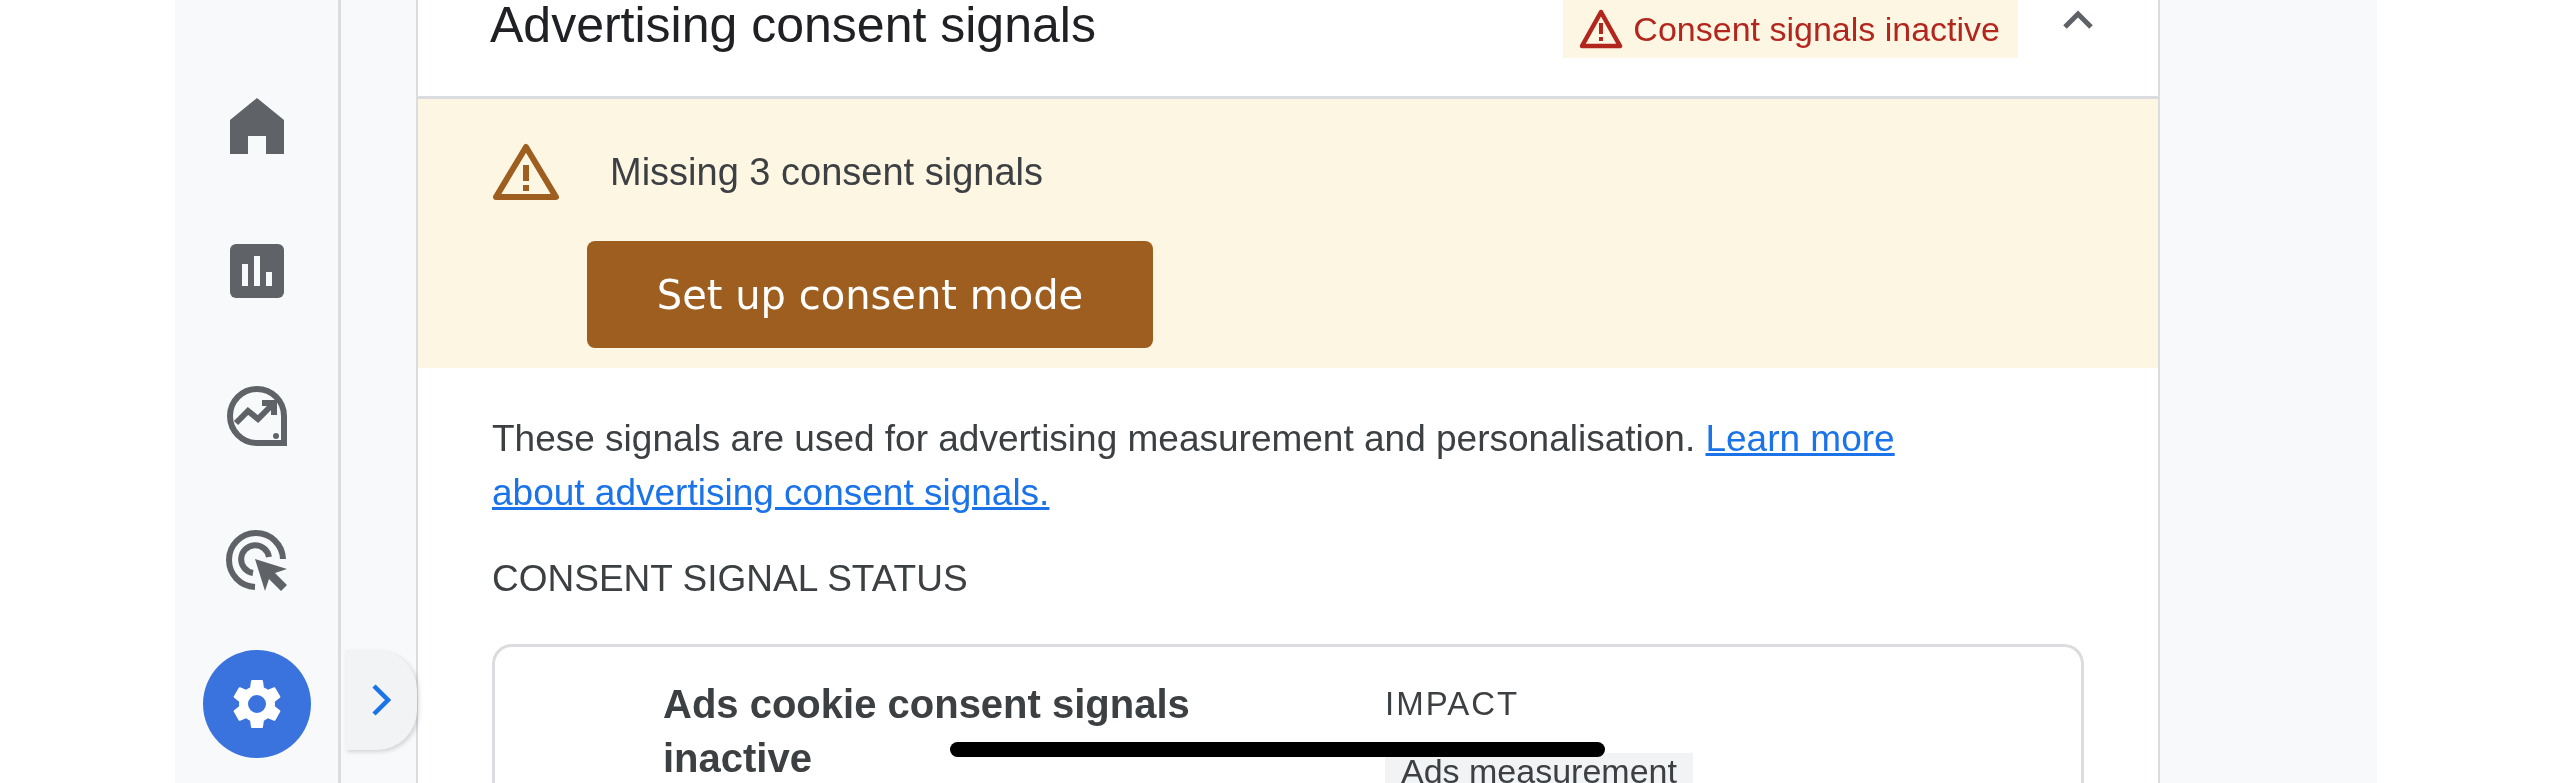 Image resolution: width=2552 pixels, height=783 pixels. What do you see at coordinates (1194, 466) in the screenshot?
I see `description-text: These signals are used for advertising measurement and personalisation. Learn more about advertising consent signals.` at bounding box center [1194, 466].